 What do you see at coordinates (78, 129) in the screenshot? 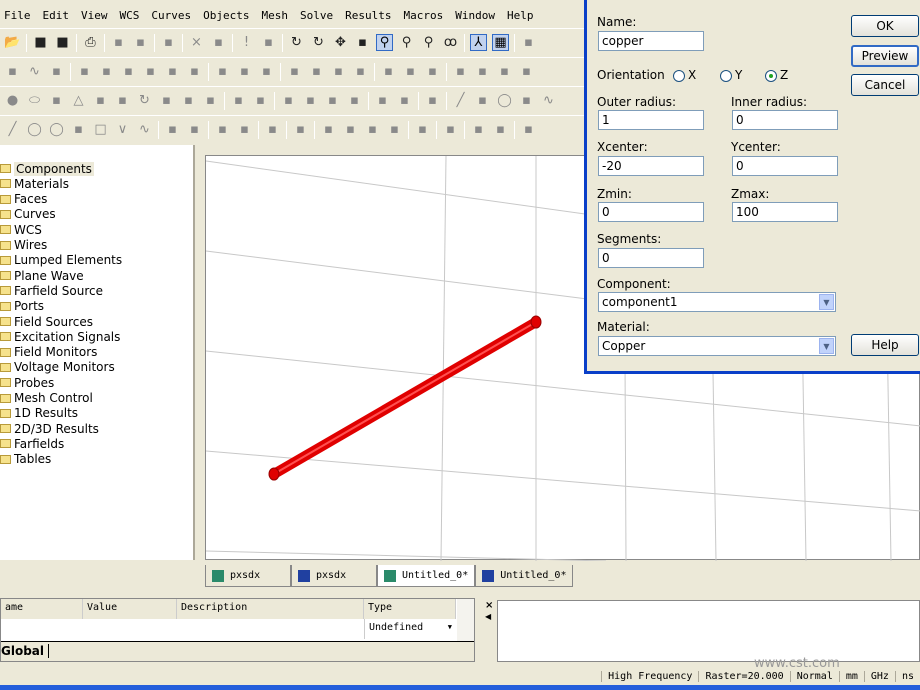
I see `arc2-icon: ▪` at bounding box center [78, 129].